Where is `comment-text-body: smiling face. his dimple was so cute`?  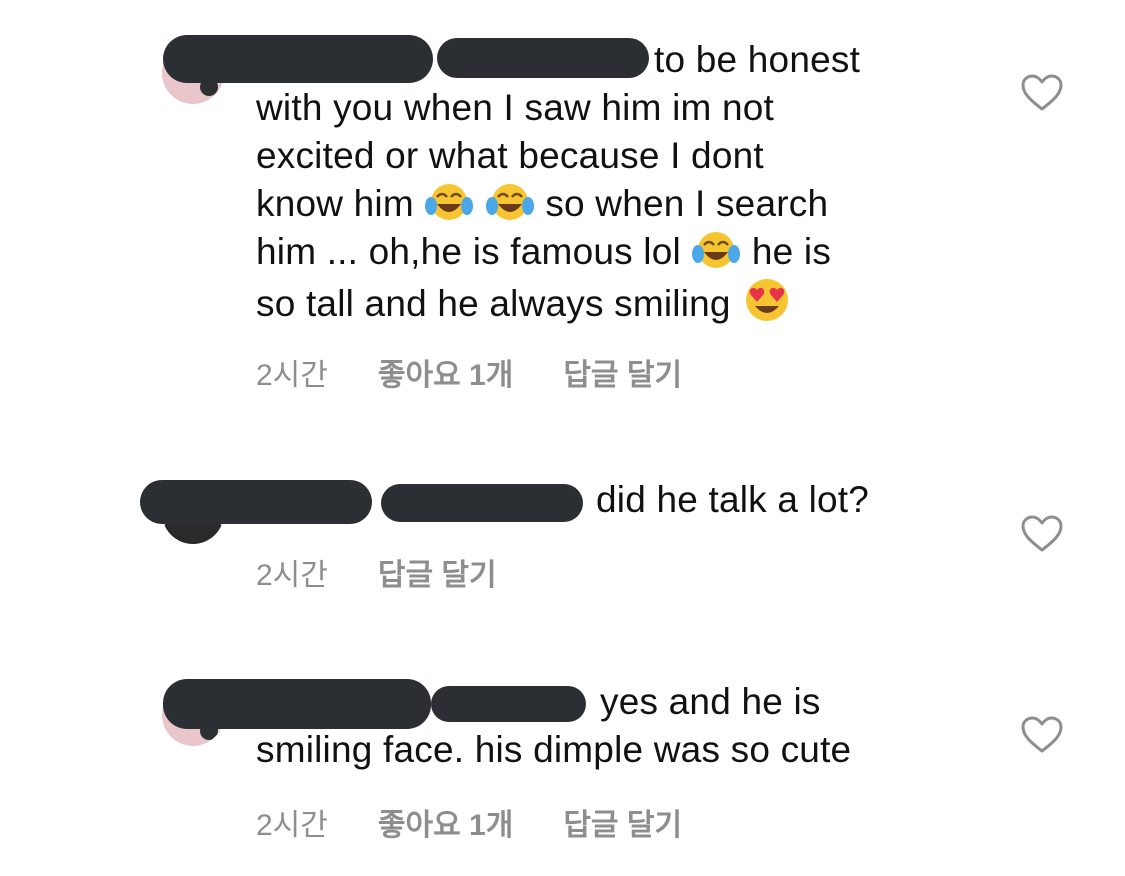 comment-text-body: smiling face. his dimple was so cute is located at coordinates (636, 750).